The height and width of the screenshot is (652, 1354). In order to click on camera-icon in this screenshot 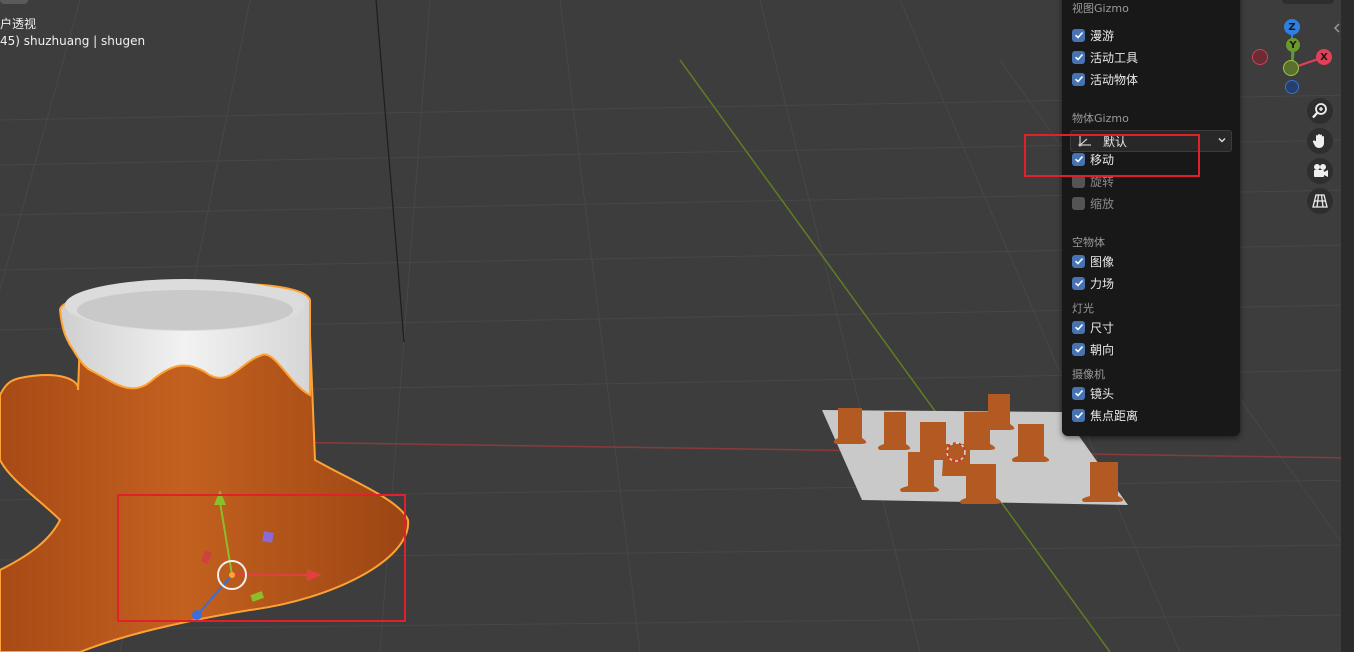, I will do `click(1321, 170)`.